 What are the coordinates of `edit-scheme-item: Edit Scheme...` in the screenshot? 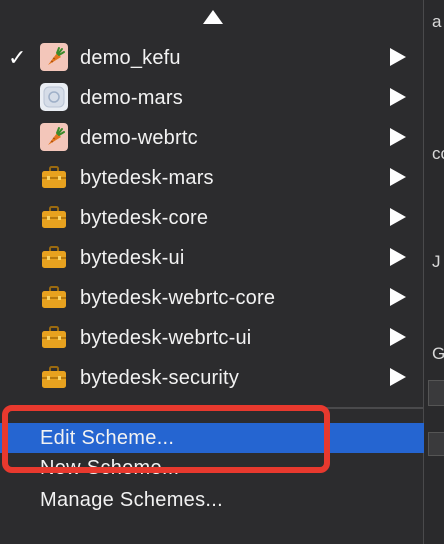 It's located at (212, 438).